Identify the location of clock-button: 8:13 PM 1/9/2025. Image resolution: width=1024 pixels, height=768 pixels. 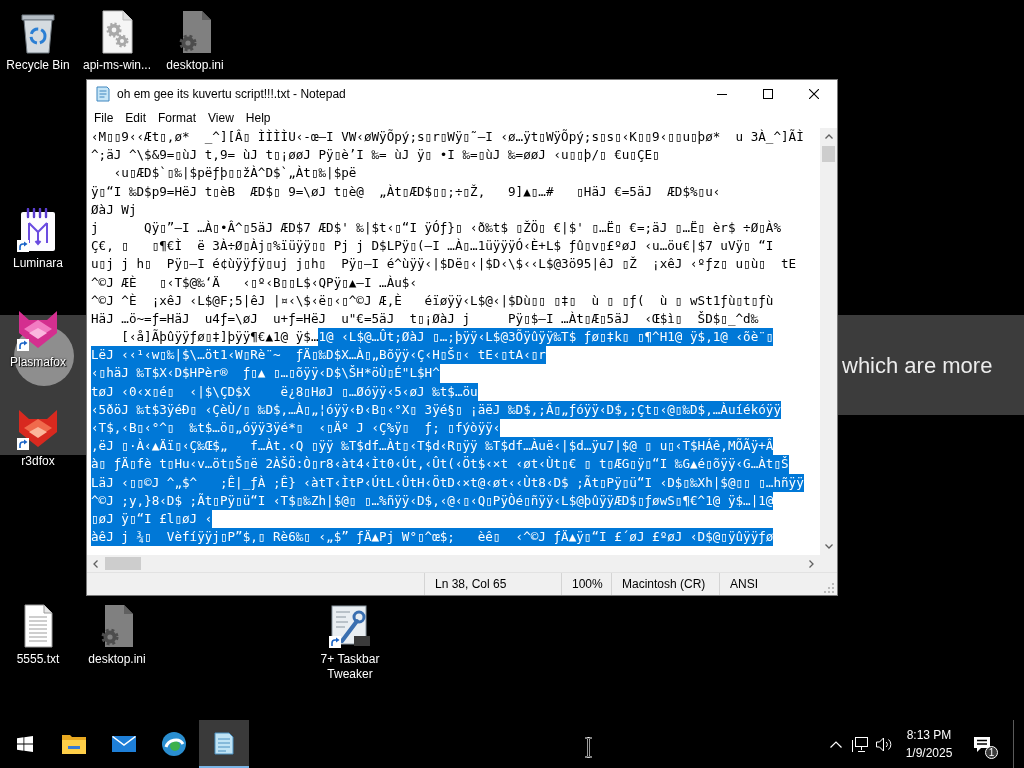
(929, 744).